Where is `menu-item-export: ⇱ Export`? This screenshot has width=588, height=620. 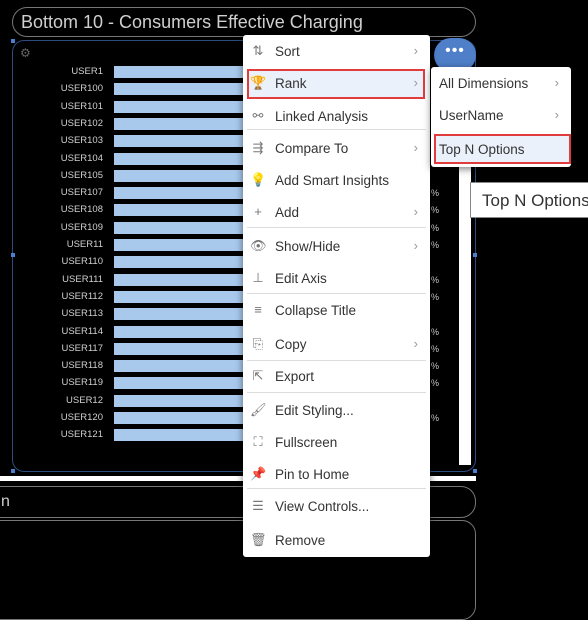
menu-item-export: ⇱ Export is located at coordinates (336, 376).